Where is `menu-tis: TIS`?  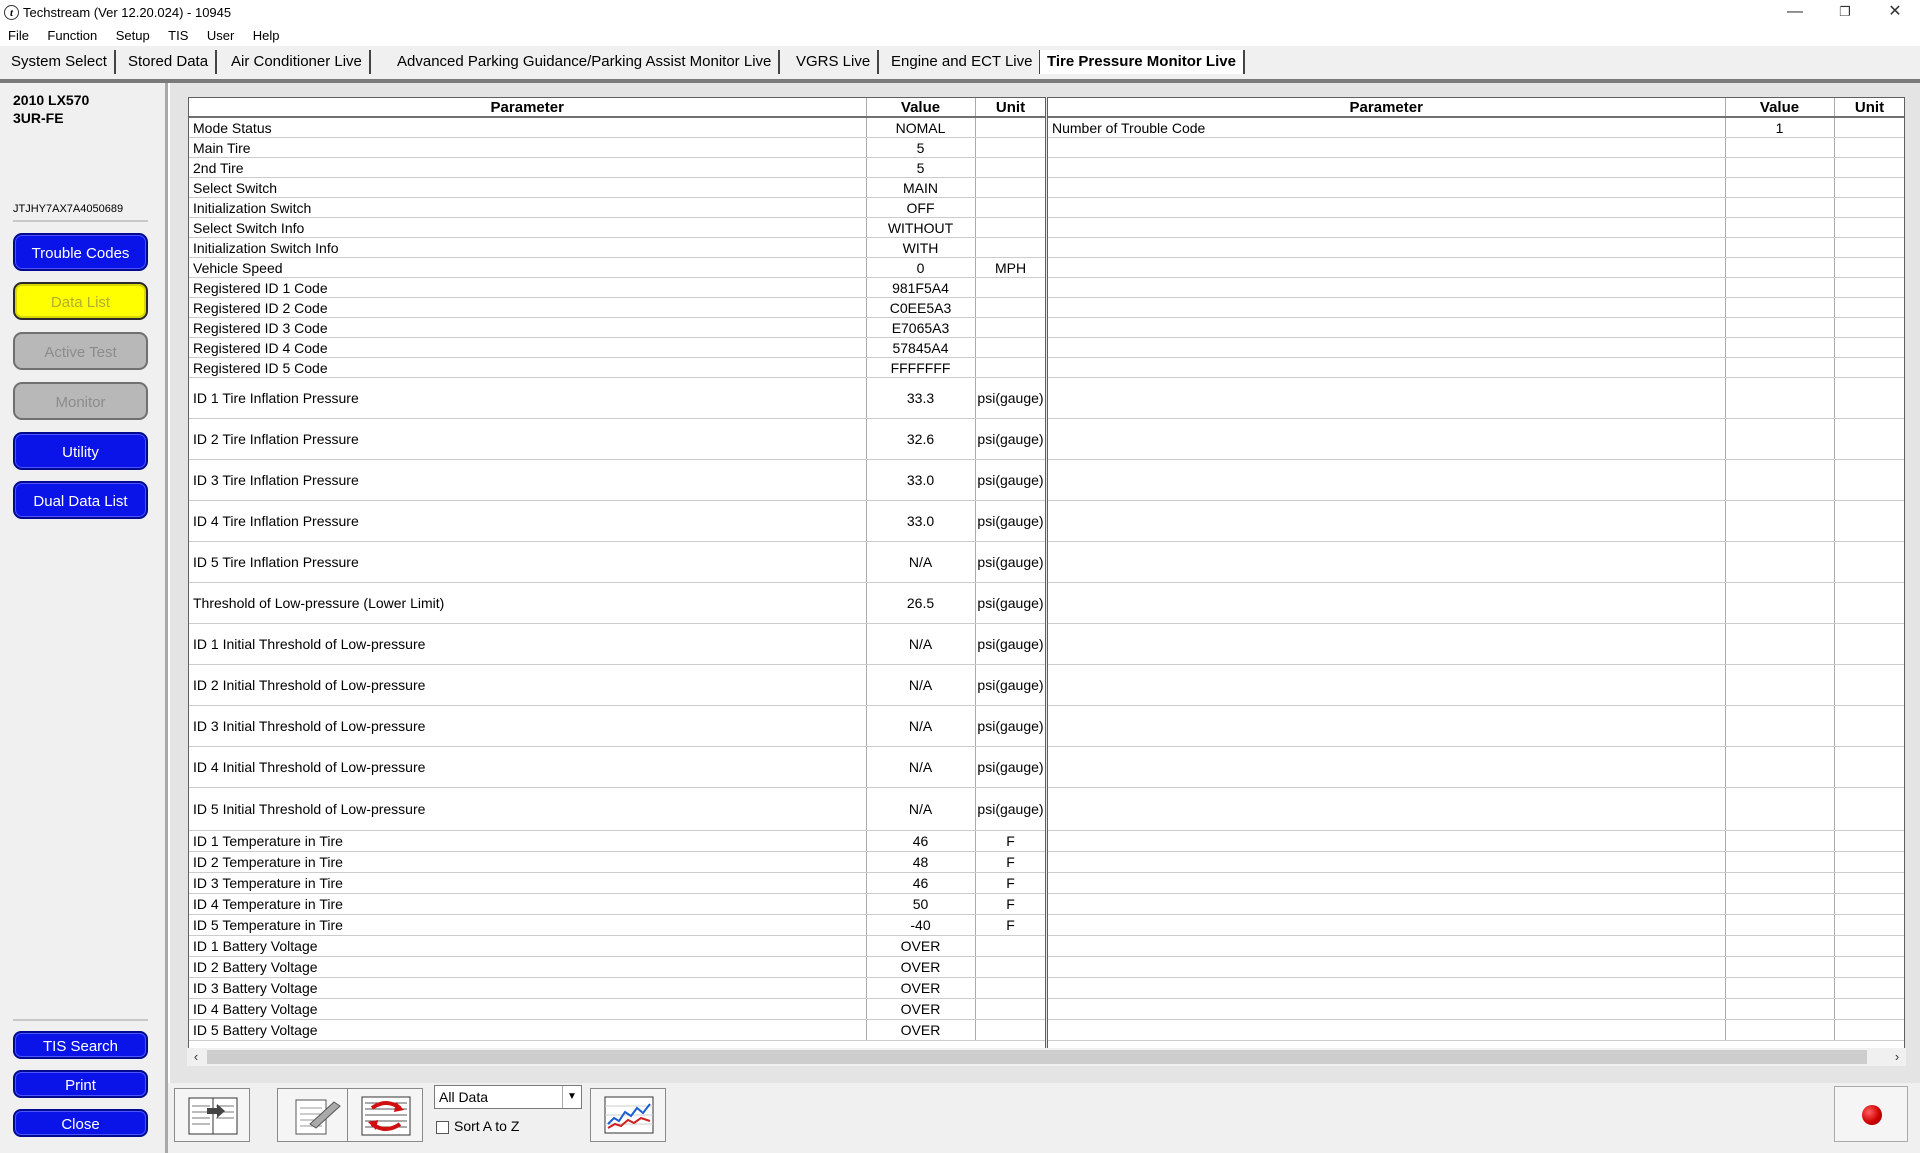
menu-tis: TIS is located at coordinates (178, 36).